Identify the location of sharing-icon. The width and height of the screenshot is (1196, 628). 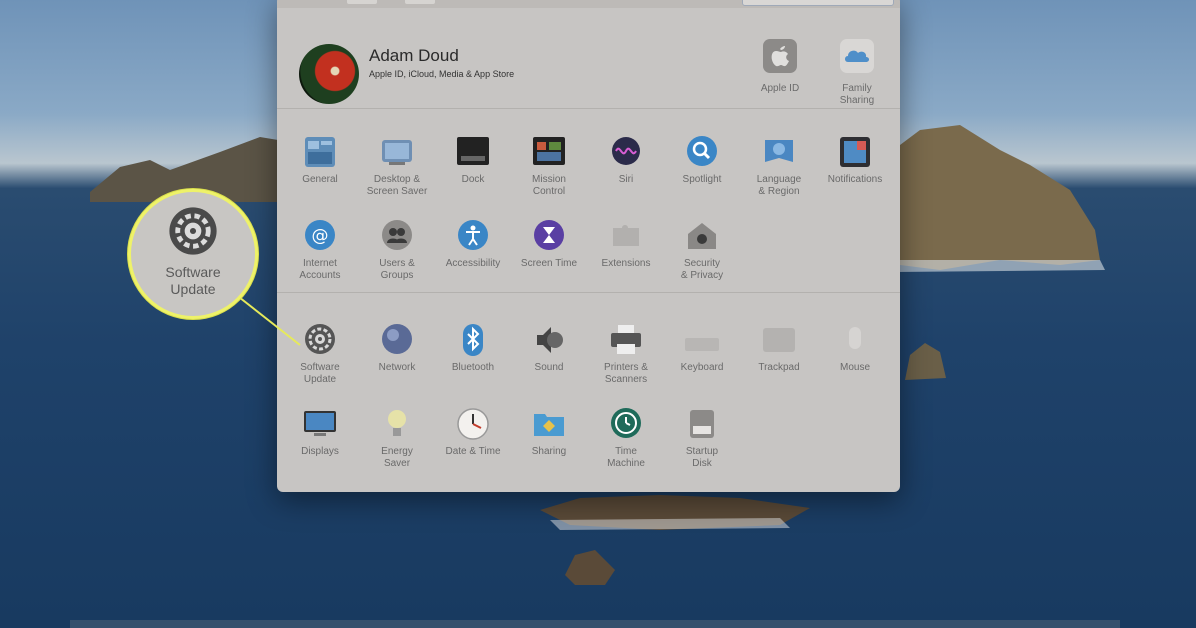
(549, 425).